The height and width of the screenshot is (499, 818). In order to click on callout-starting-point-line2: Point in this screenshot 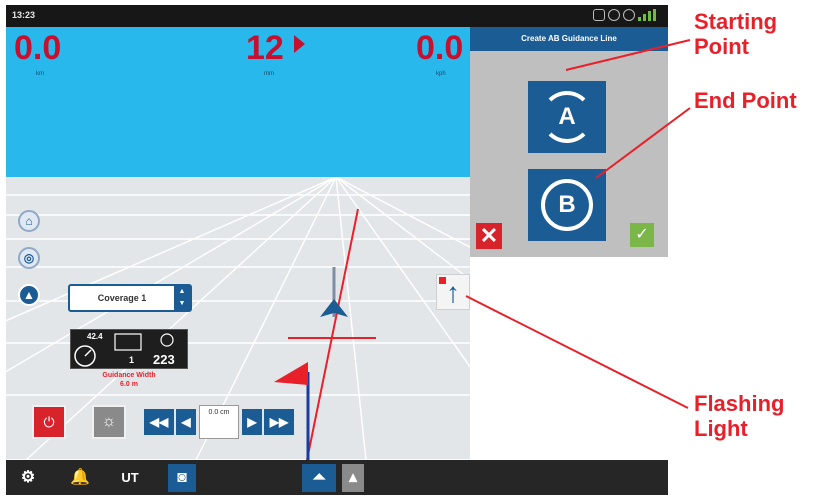, I will do `click(721, 47)`.